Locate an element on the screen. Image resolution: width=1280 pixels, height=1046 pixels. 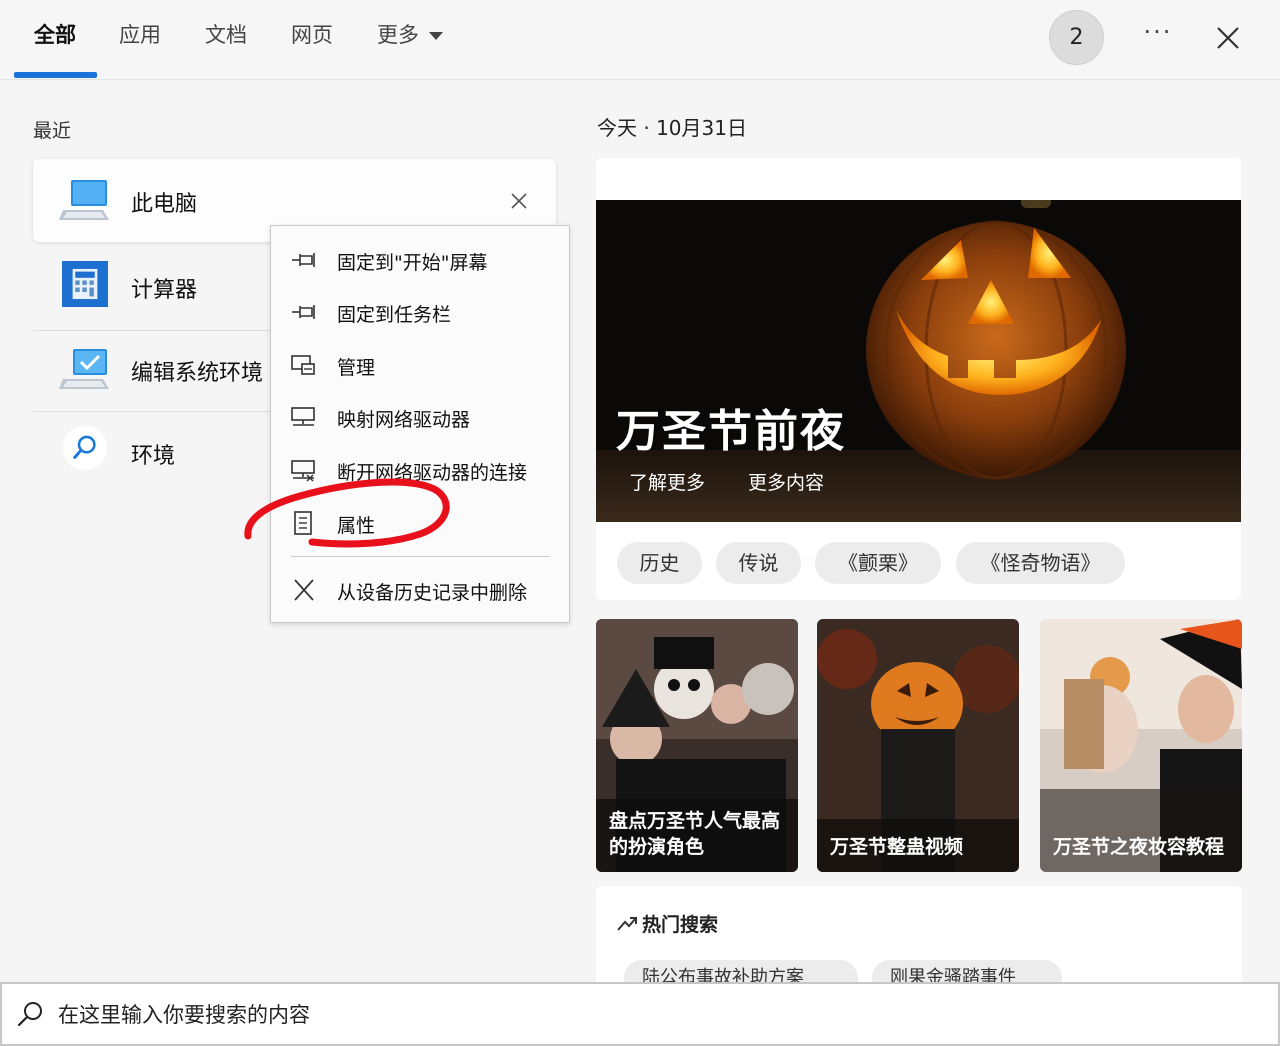
menu-item-pin-to-start: 固定到"开始"屏幕 is located at coordinates (420, 260).